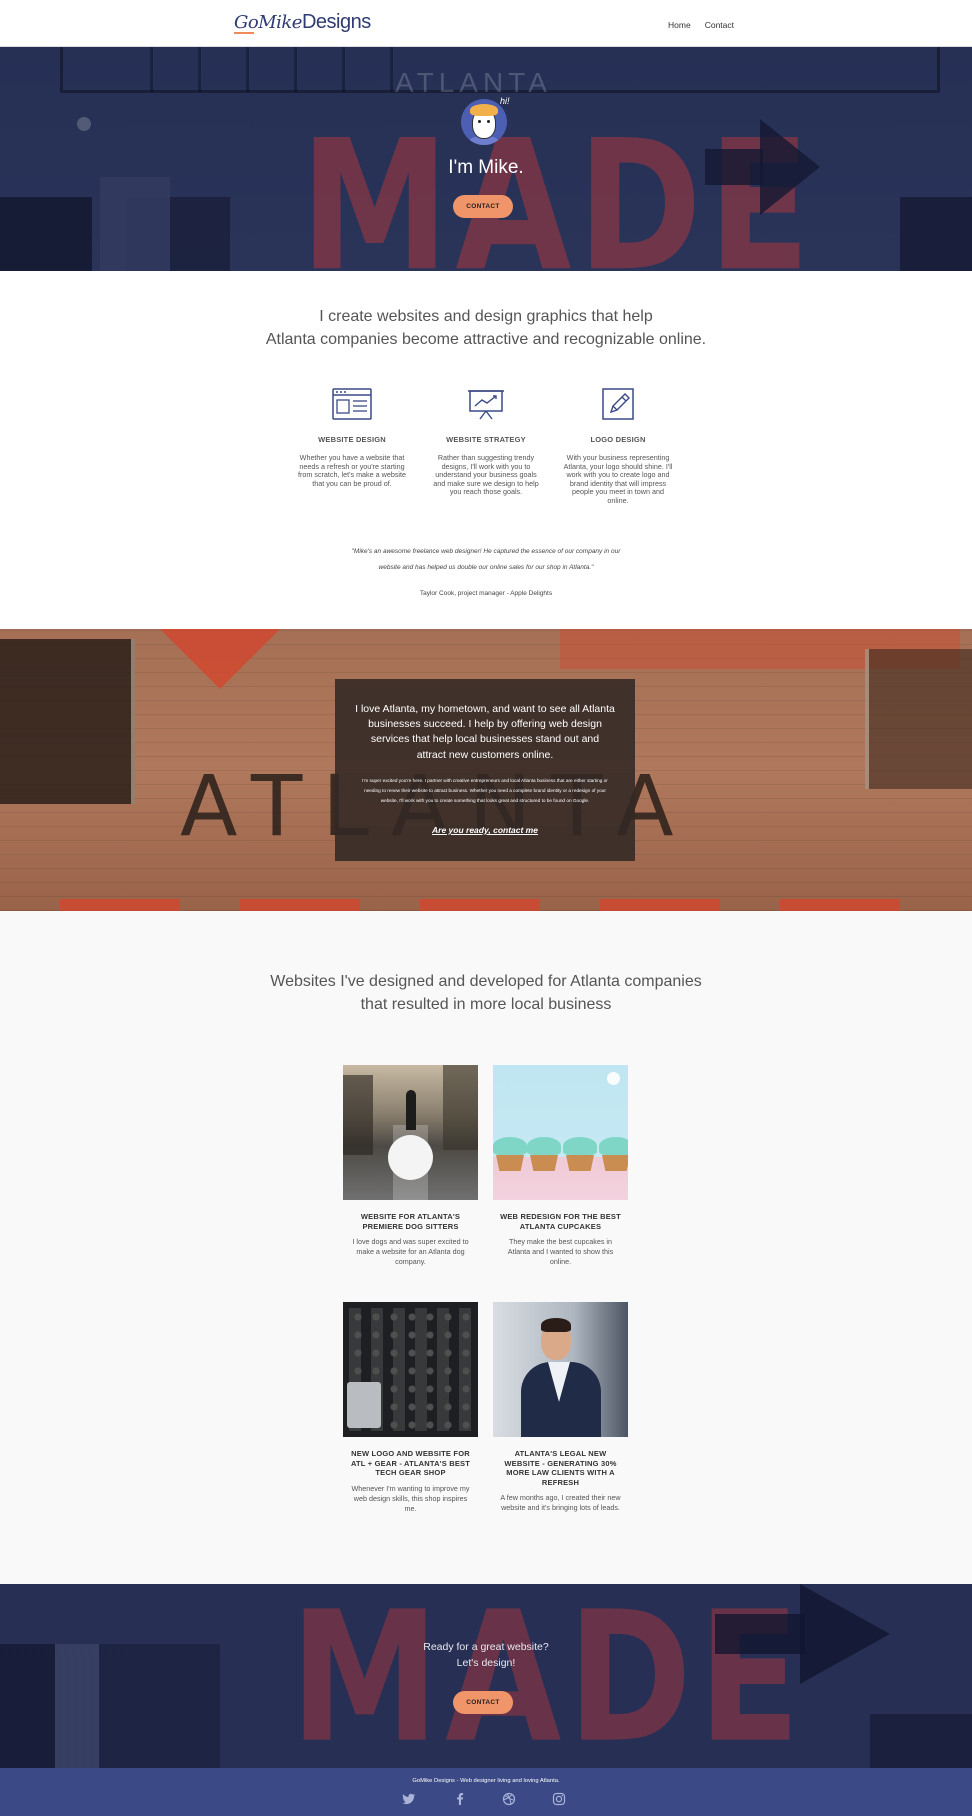 The image size is (972, 1816). Describe the element at coordinates (473, 82) in the screenshot. I see `hero-bg-atlanta-text: ATLANTA` at that location.